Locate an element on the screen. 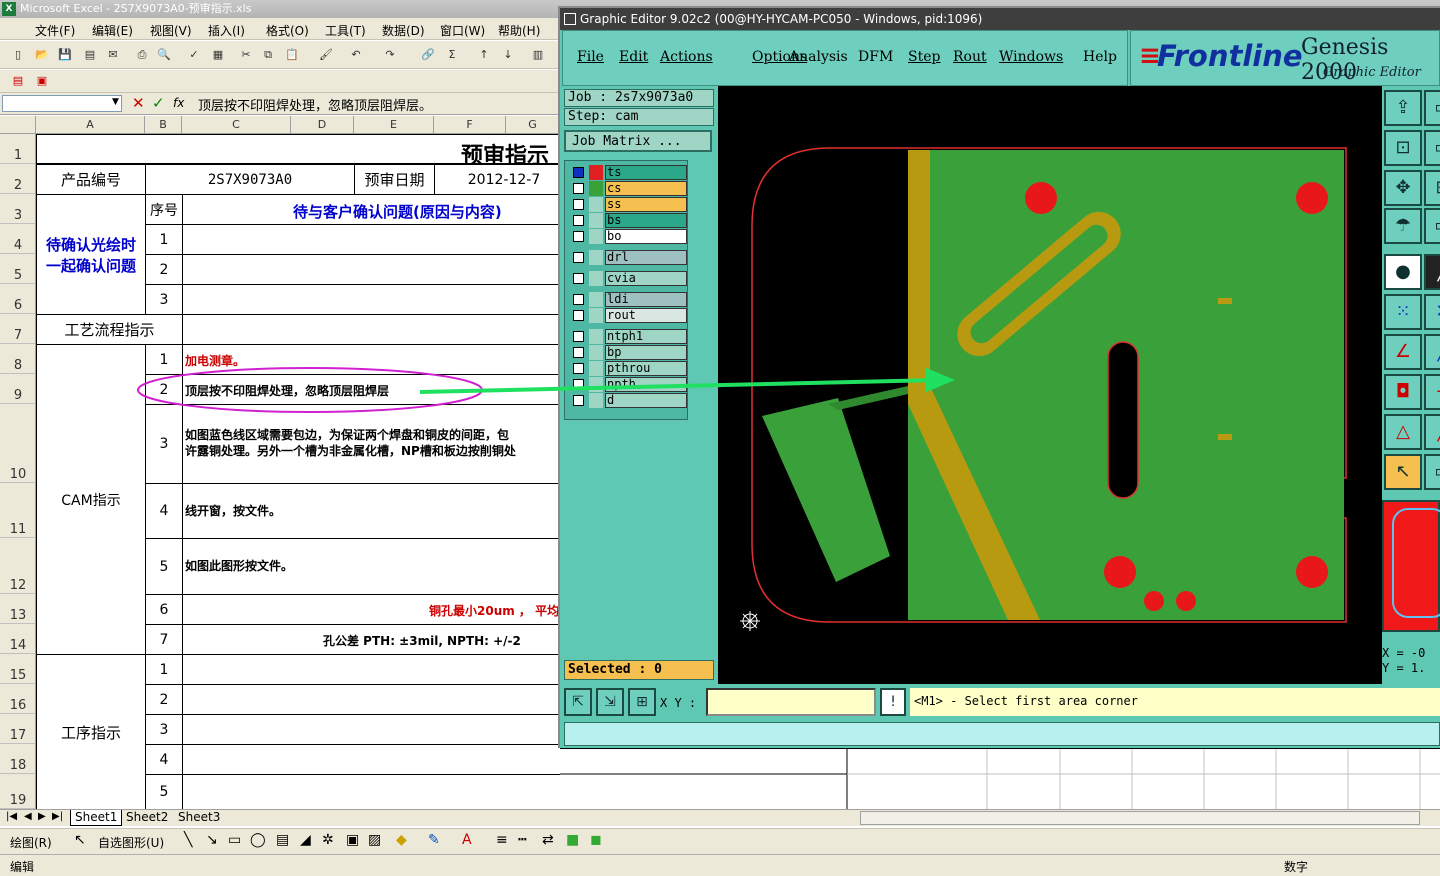 The width and height of the screenshot is (1440, 876). layer-row-cvia: cvia is located at coordinates (628, 278).